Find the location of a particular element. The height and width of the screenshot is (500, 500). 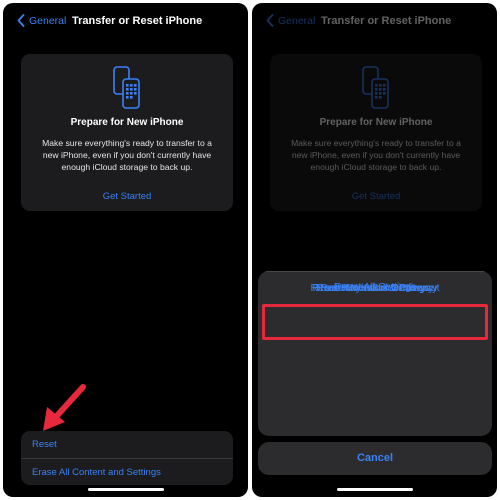

reset-row: Reset is located at coordinates (127, 444).